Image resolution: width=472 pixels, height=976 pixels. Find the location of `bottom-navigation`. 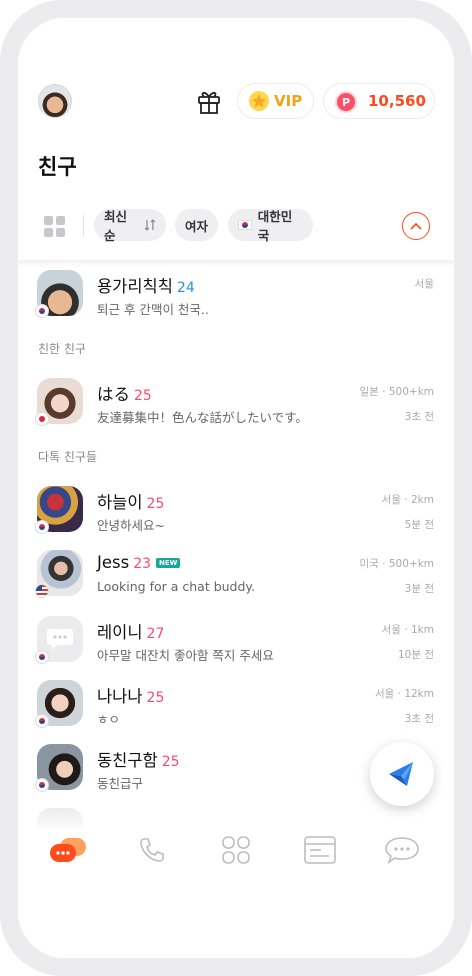

bottom-navigation is located at coordinates (236, 858).